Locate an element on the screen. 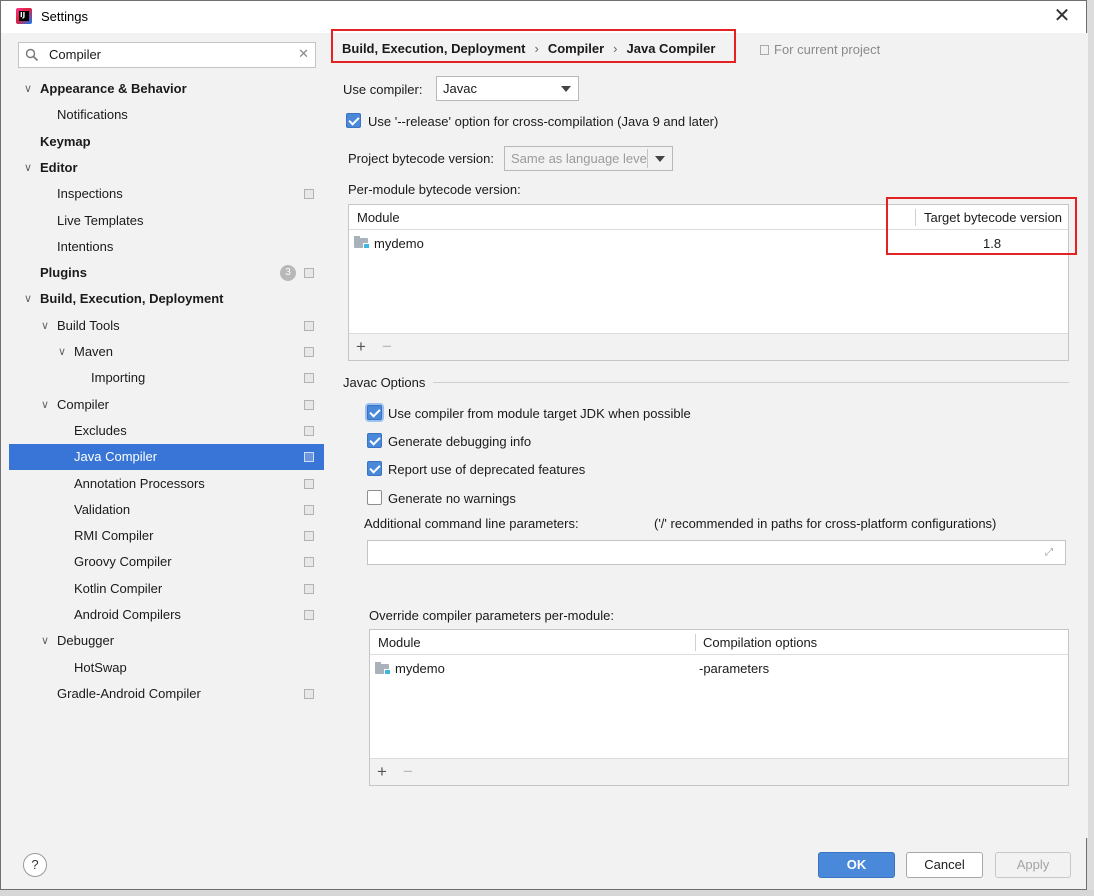  sidebar-item-kotlin-compiler: Kotlin Compiler is located at coordinates (166, 589).